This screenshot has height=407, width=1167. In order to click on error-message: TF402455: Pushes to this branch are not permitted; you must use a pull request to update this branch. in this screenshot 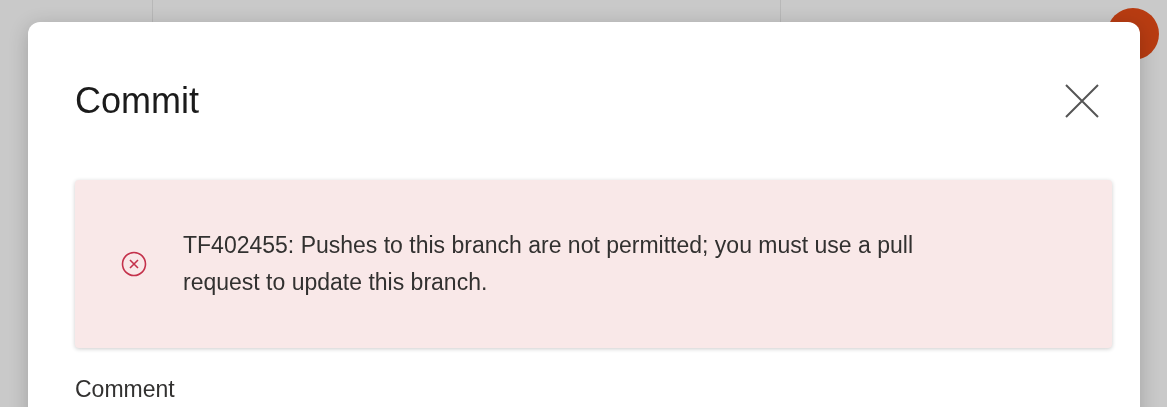, I will do `click(548, 264)`.